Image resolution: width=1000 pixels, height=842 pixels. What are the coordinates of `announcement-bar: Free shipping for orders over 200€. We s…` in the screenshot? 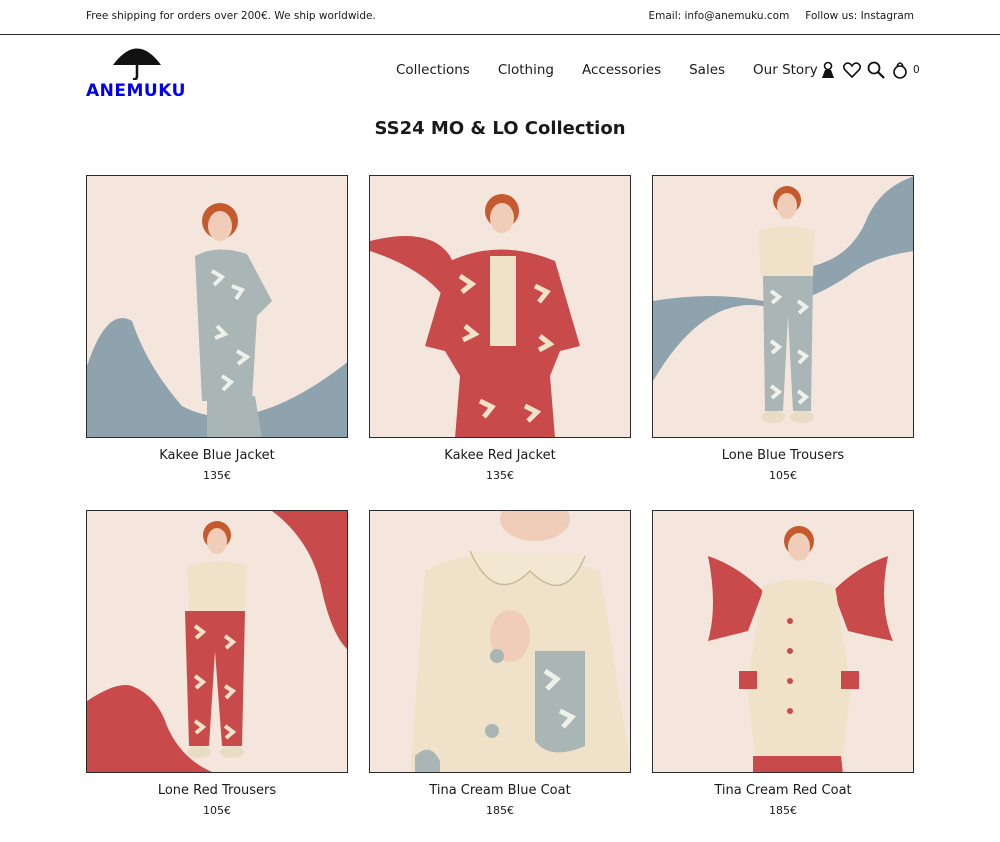 It's located at (500, 17).